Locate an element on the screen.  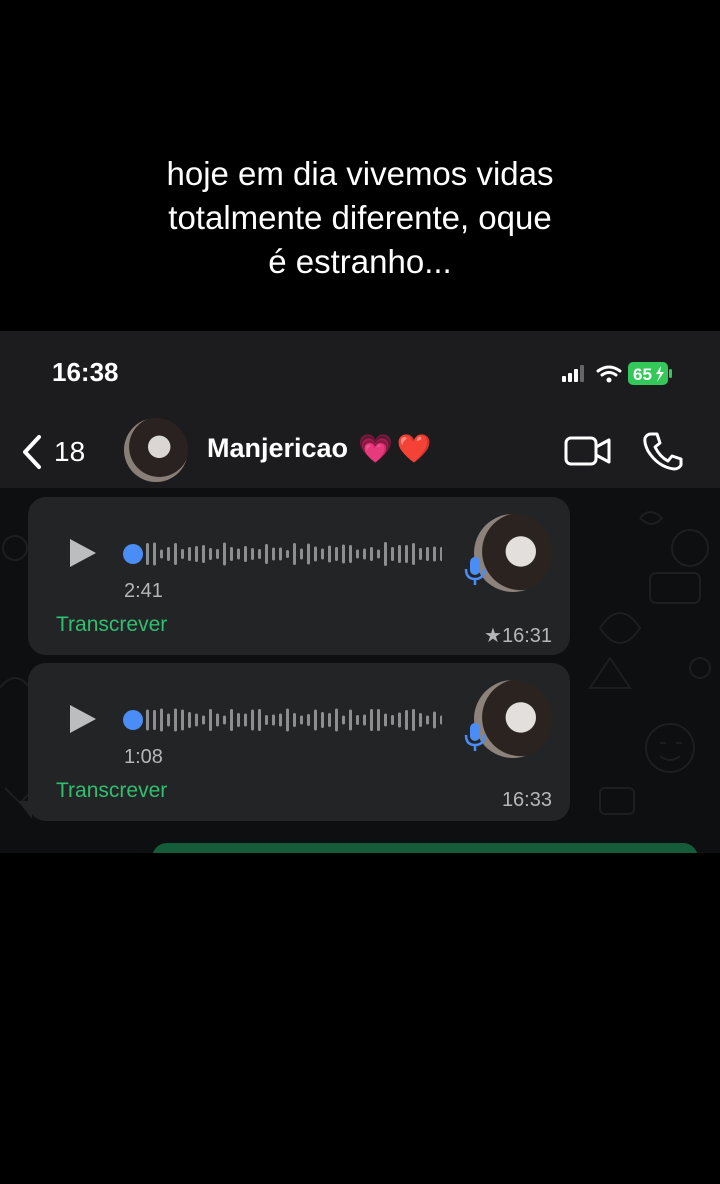
caption-line-1: hoje em dia vivemos vidas is located at coordinates (360, 173).